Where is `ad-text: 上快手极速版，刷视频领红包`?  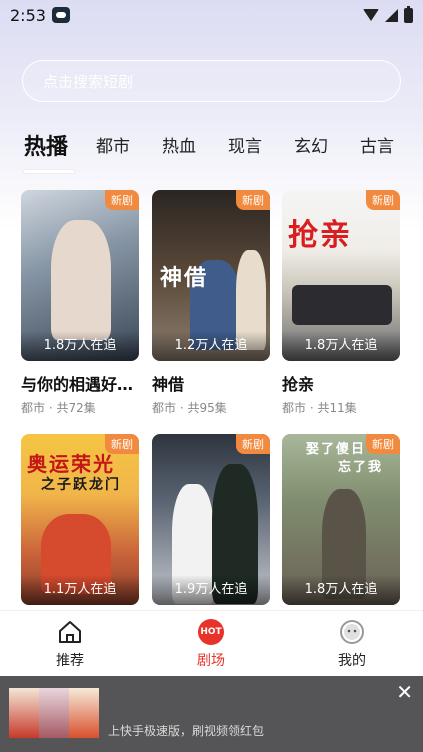
ad-text: 上快手极速版，刷视频领红包 is located at coordinates (186, 731).